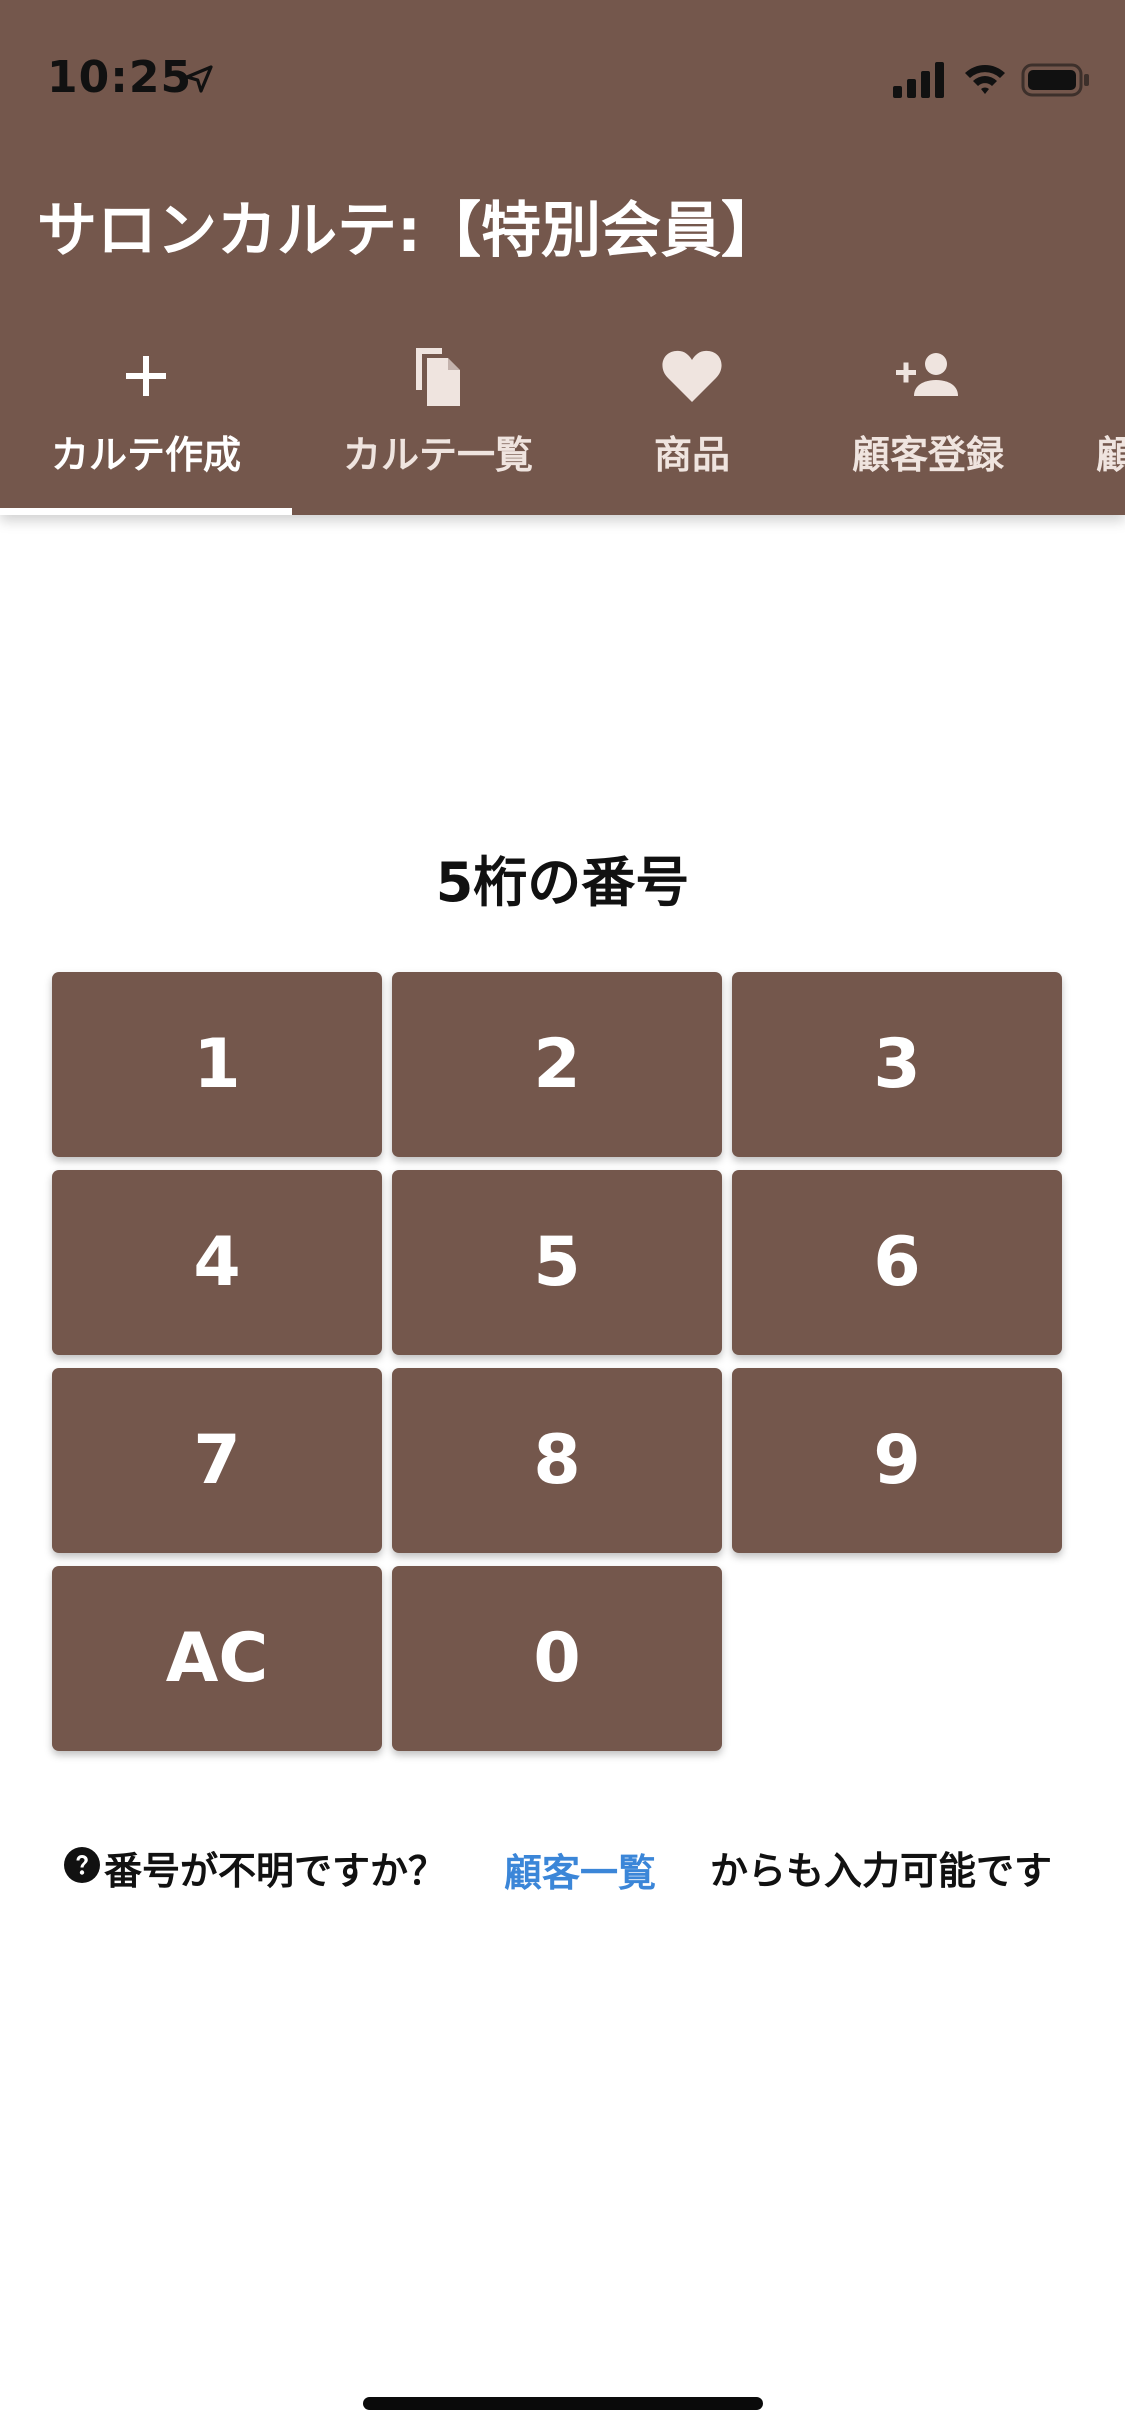  I want to click on battery-icon, so click(1055, 80).